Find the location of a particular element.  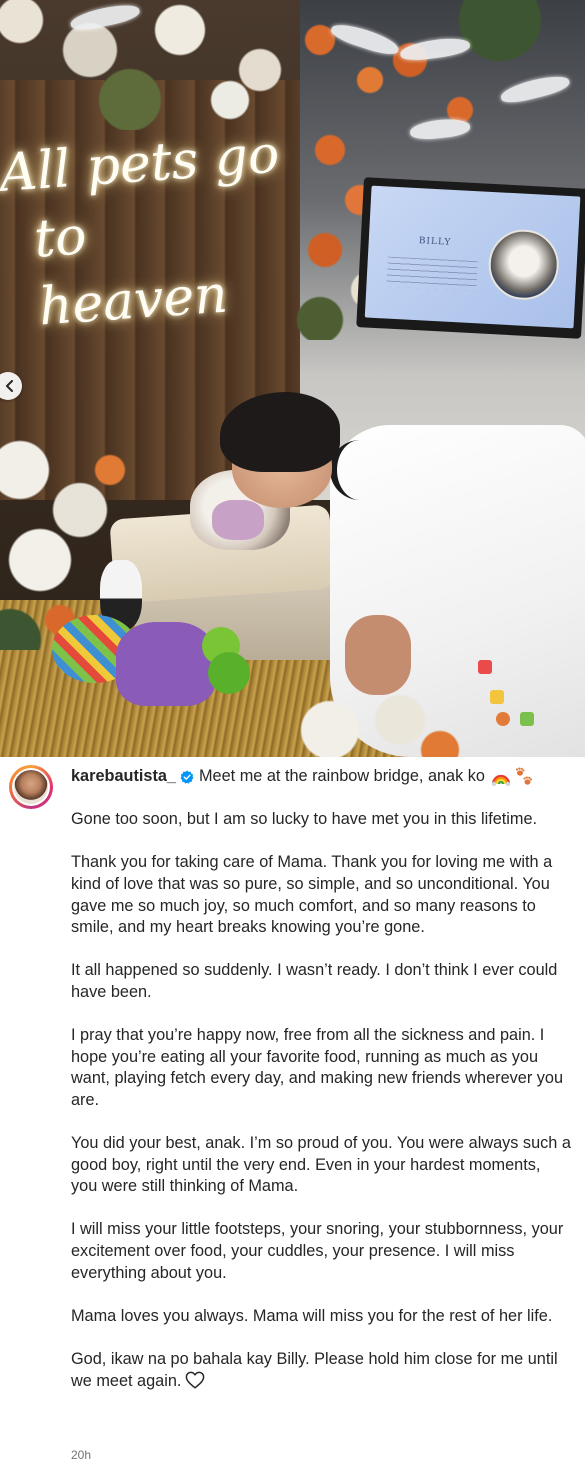

tv-screen: BILLY is located at coordinates (472, 257).